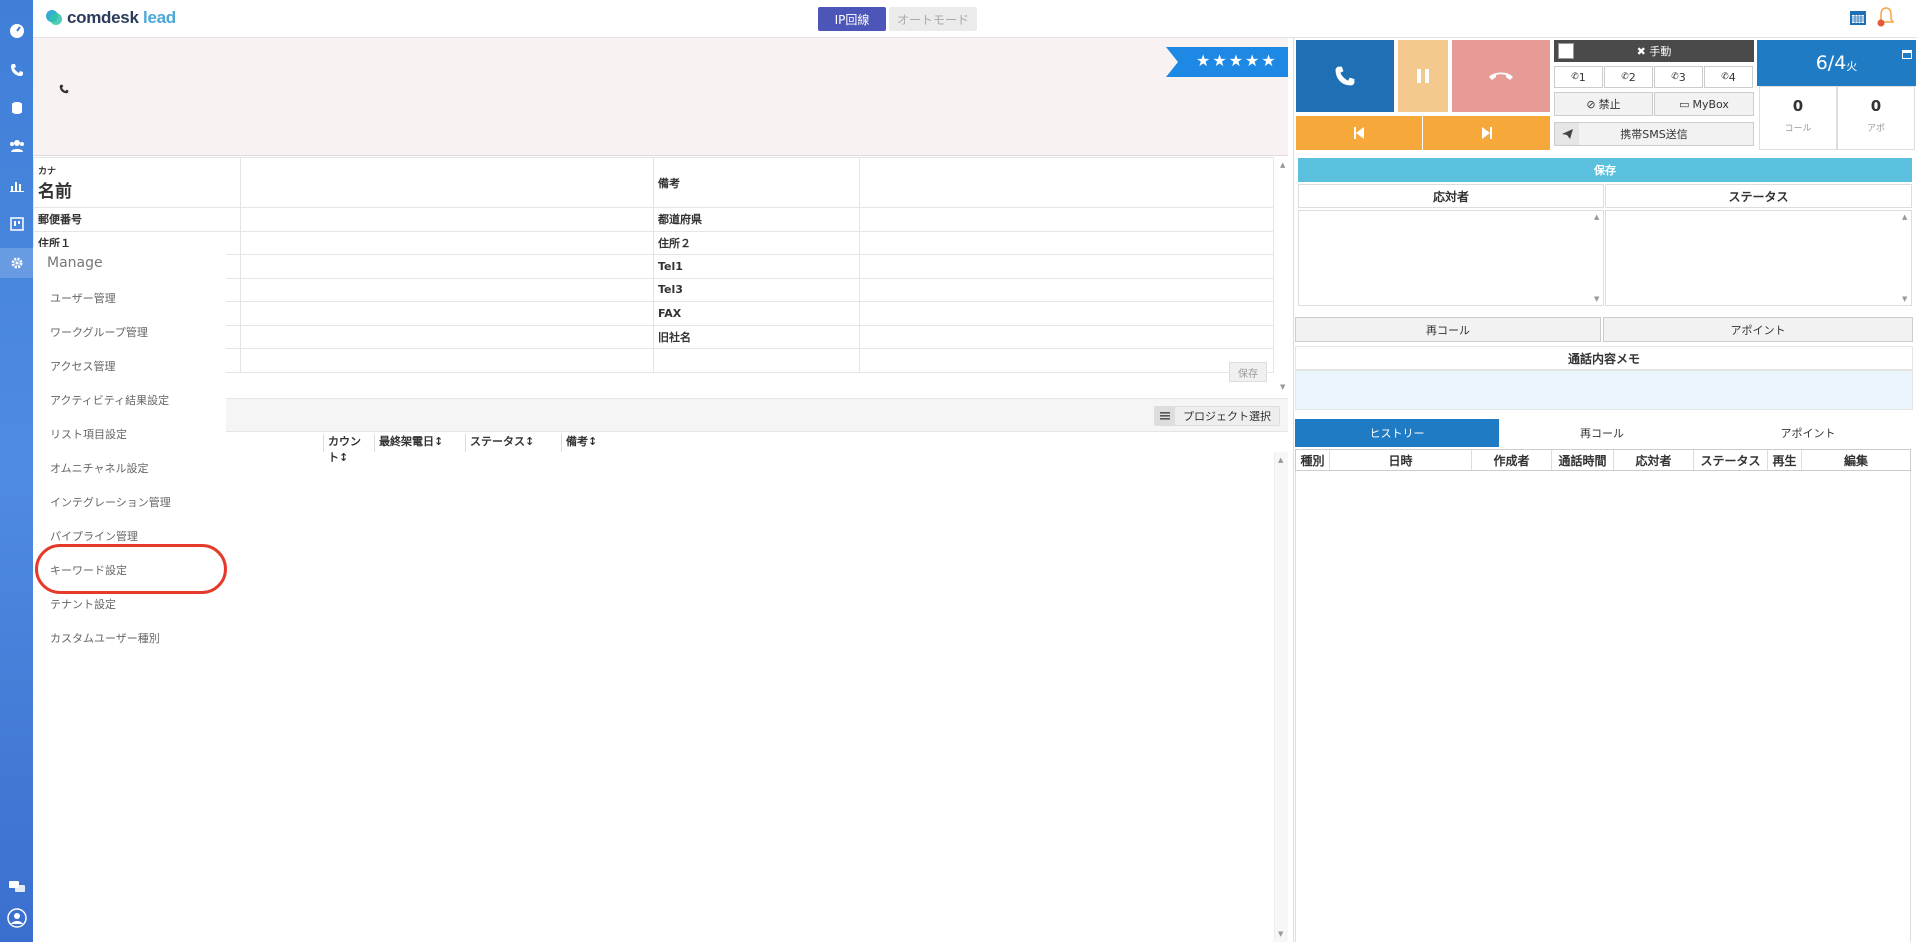 The height and width of the screenshot is (942, 1917). I want to click on tel1-value, so click(1066, 266).